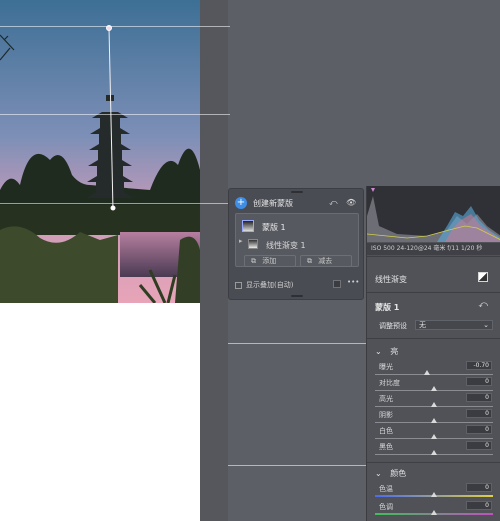 Image resolution: width=500 pixels, height=521 pixels. What do you see at coordinates (309, 261) in the screenshot?
I see `subtract-icon: ⧉` at bounding box center [309, 261].